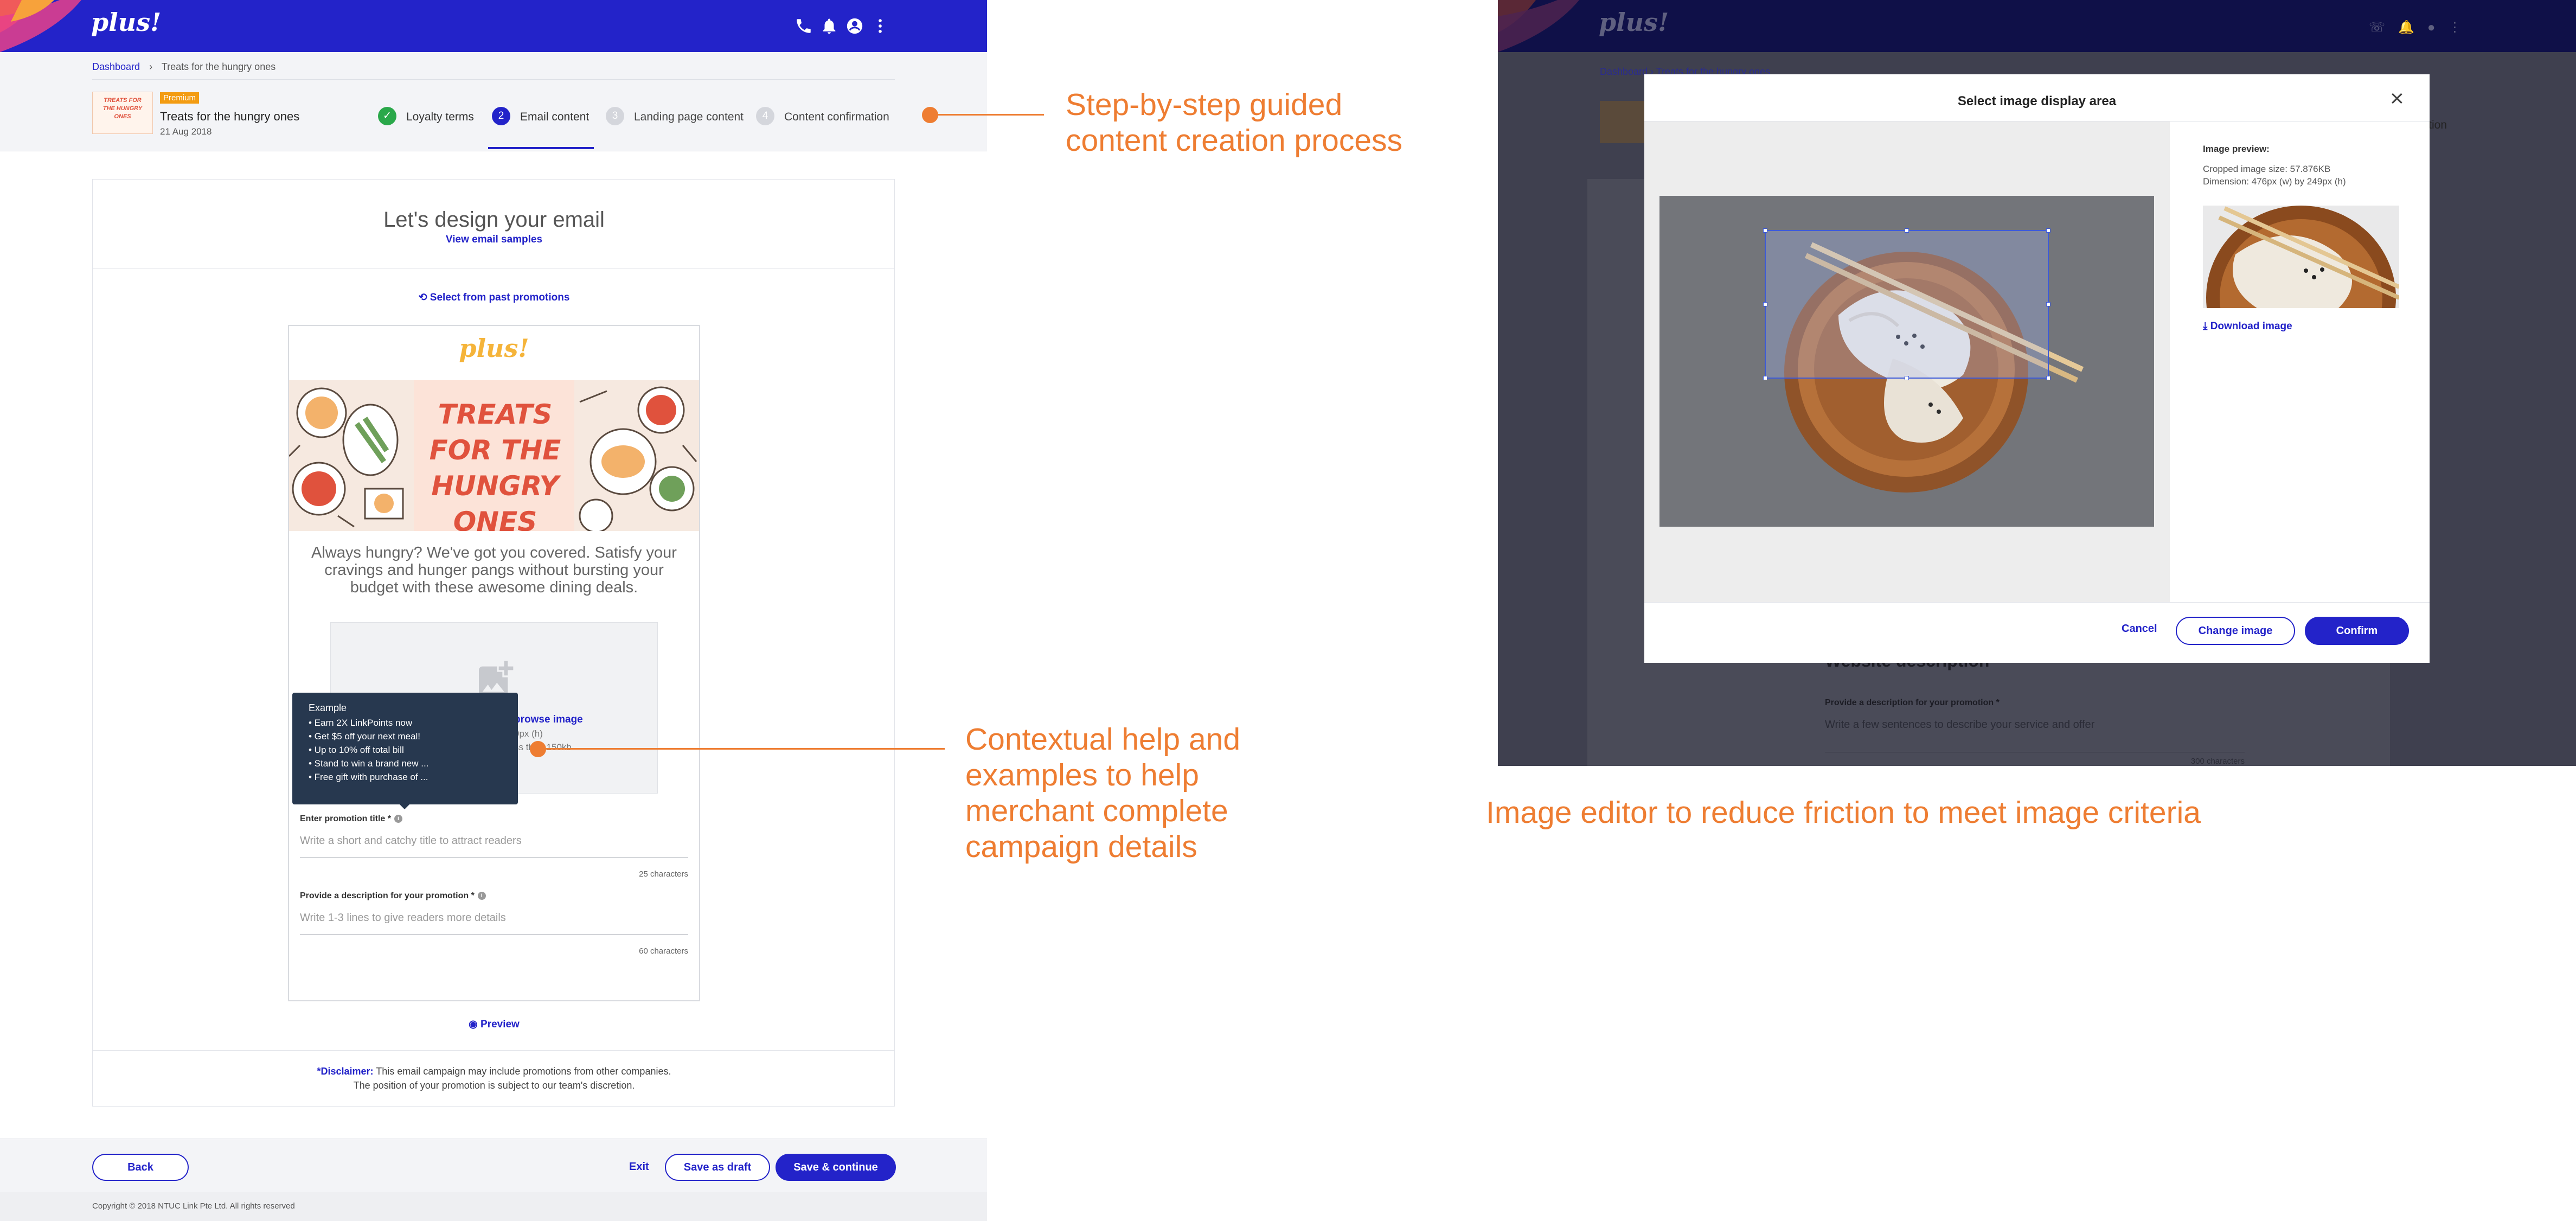  What do you see at coordinates (2217, 761) in the screenshot?
I see `dimmed-counter: 300 characters` at bounding box center [2217, 761].